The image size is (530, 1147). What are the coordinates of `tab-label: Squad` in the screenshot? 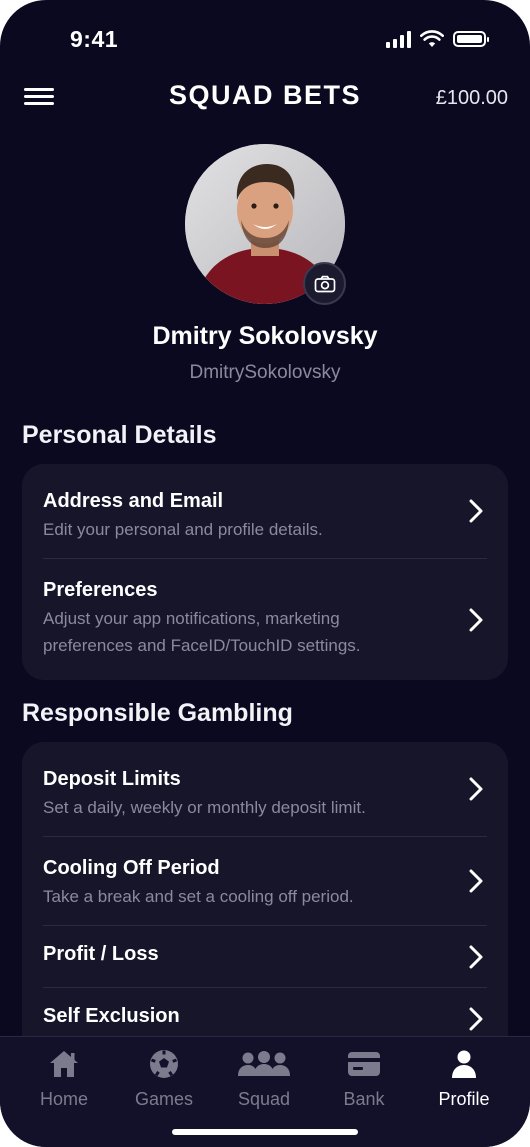 It's located at (264, 1099).